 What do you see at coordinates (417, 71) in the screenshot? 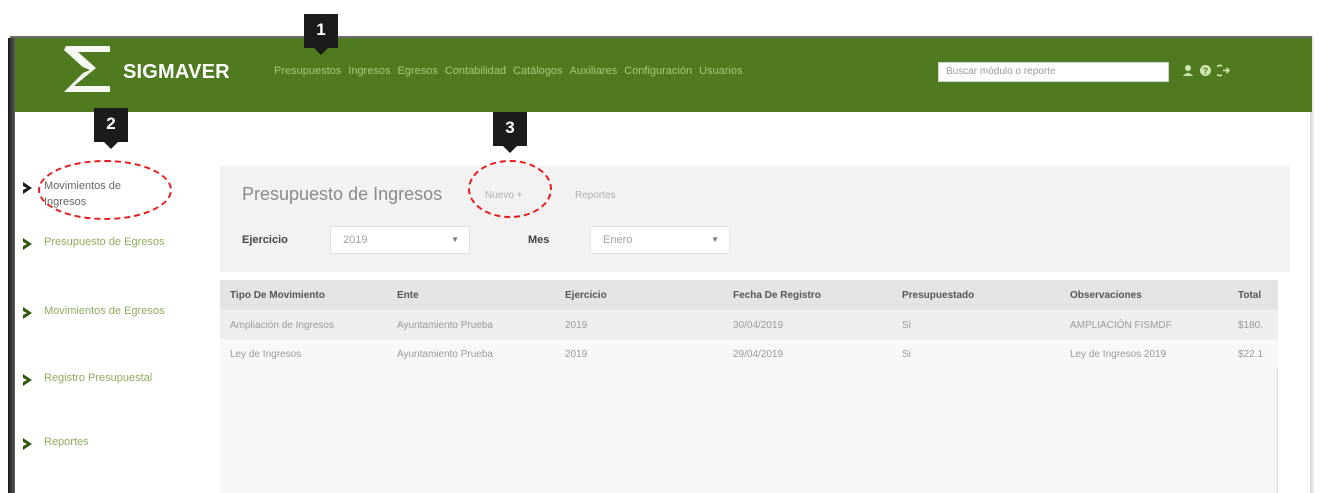
I see `nav-item-egresos: Egresos` at bounding box center [417, 71].